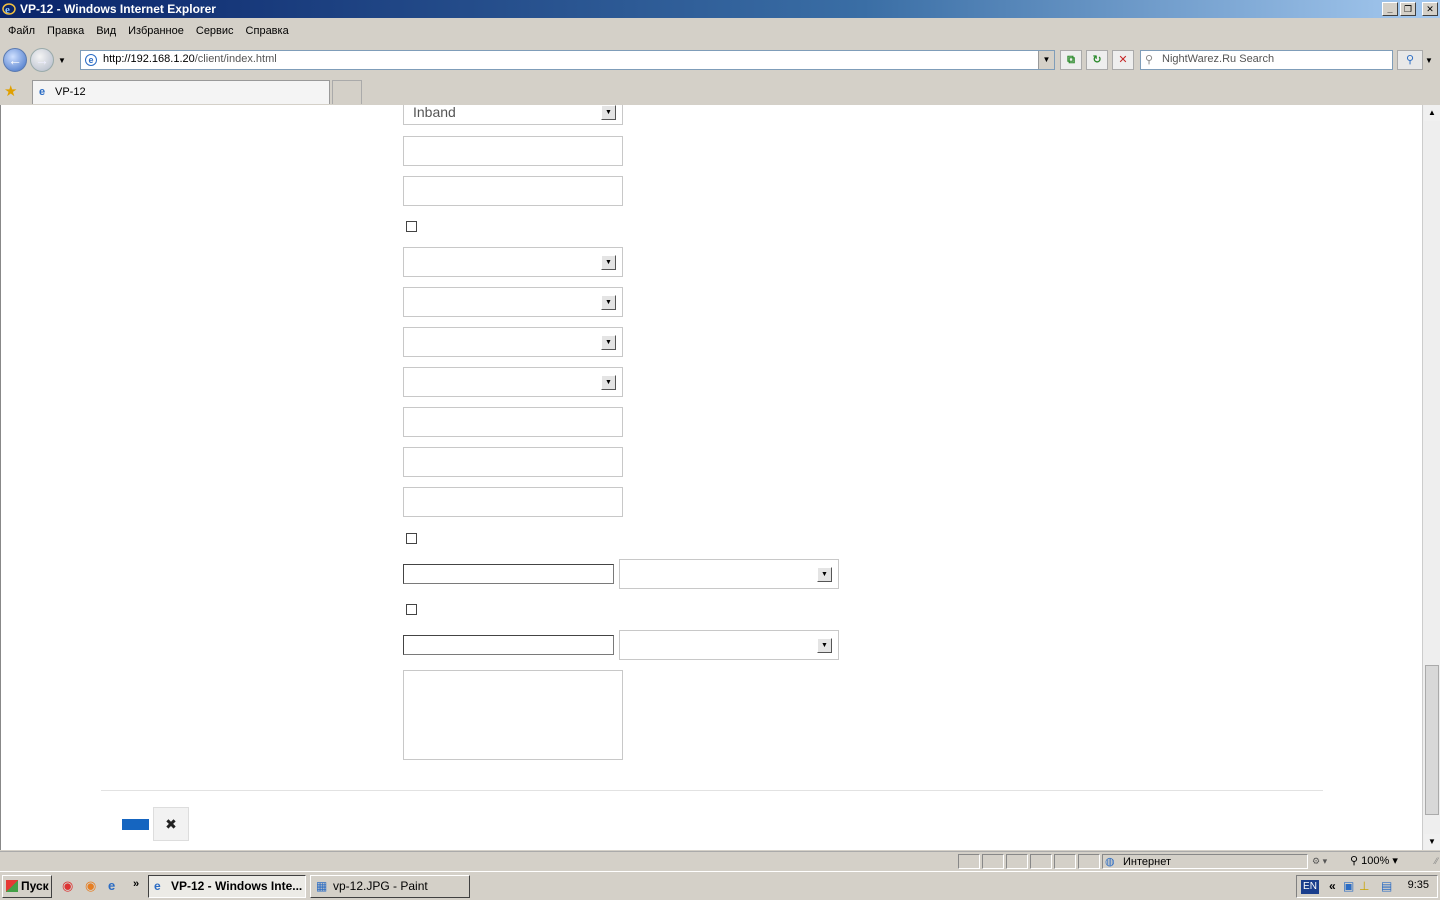  I want to click on star-icon: ★, so click(10, 91).